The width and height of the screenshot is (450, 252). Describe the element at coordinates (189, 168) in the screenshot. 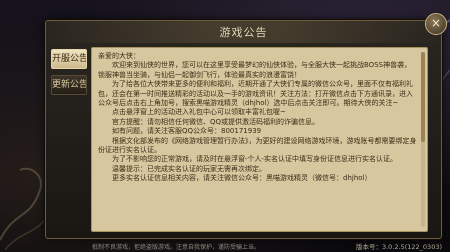

I see `notice-paragraph: 温馨提示：已完成实名认证的玩家无需再次绑定。` at that location.